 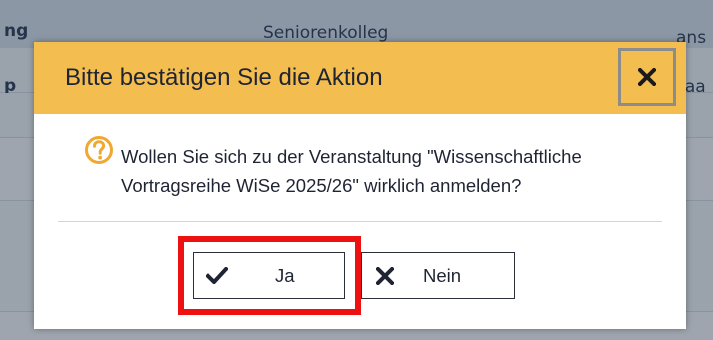 What do you see at coordinates (99, 150) in the screenshot?
I see `question-circle-icon` at bounding box center [99, 150].